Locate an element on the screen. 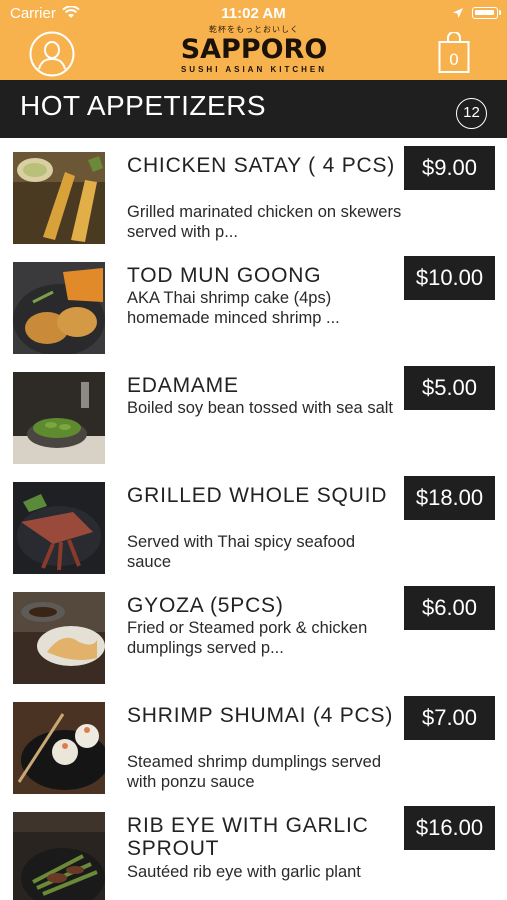 The height and width of the screenshot is (900, 507). price-button: $7.00 is located at coordinates (449, 718).